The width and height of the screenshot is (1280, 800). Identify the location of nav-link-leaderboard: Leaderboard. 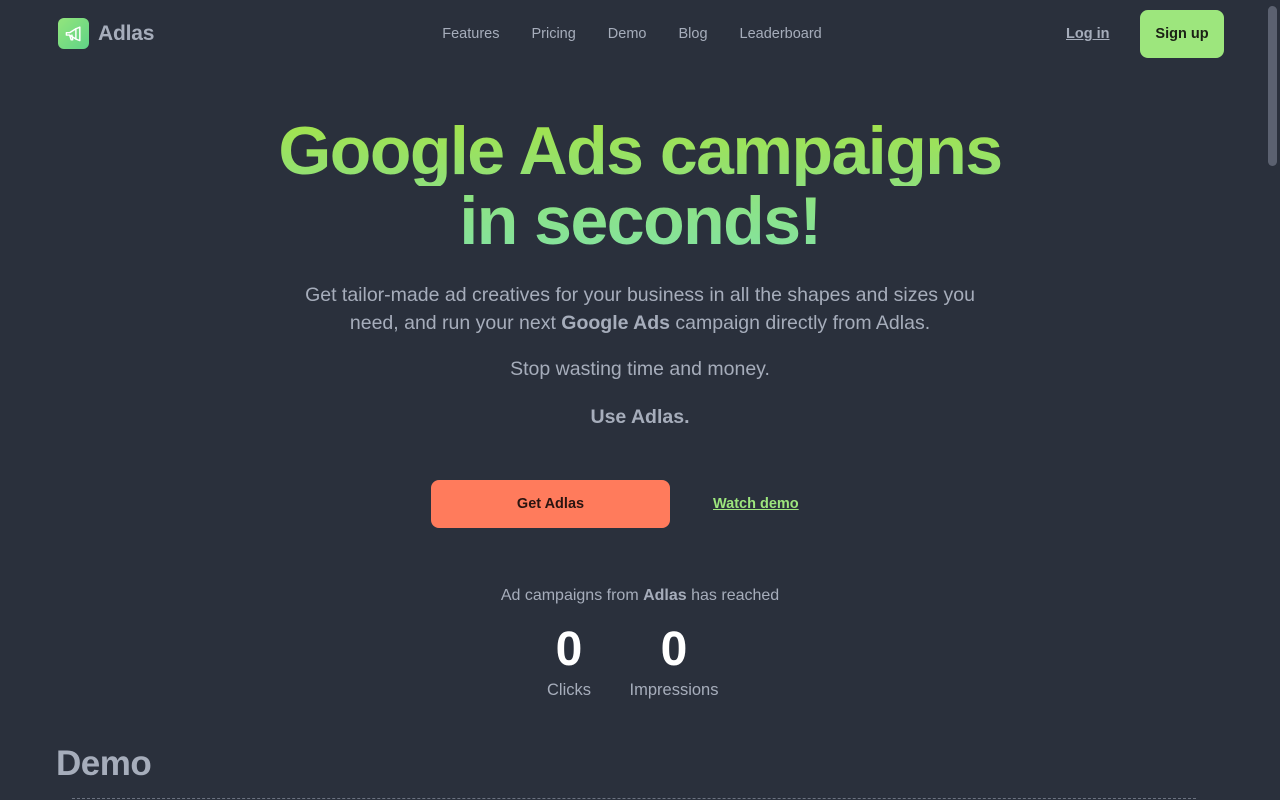
(781, 34).